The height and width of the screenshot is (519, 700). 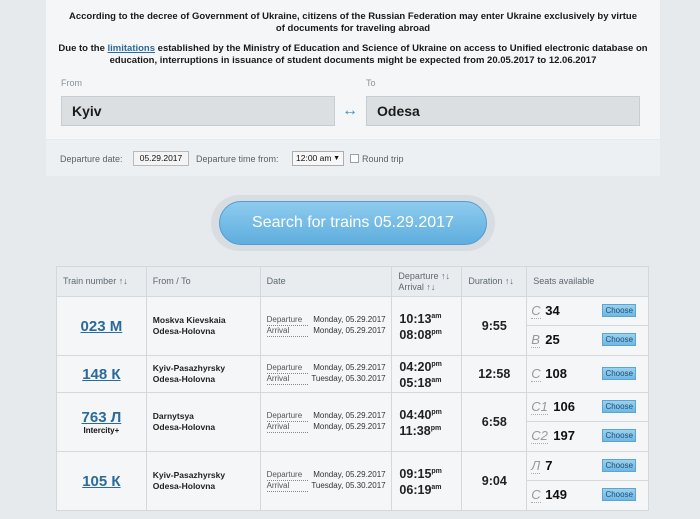 I want to click on route-cell: Darnytsya Odesa-Holovna, so click(x=203, y=422).